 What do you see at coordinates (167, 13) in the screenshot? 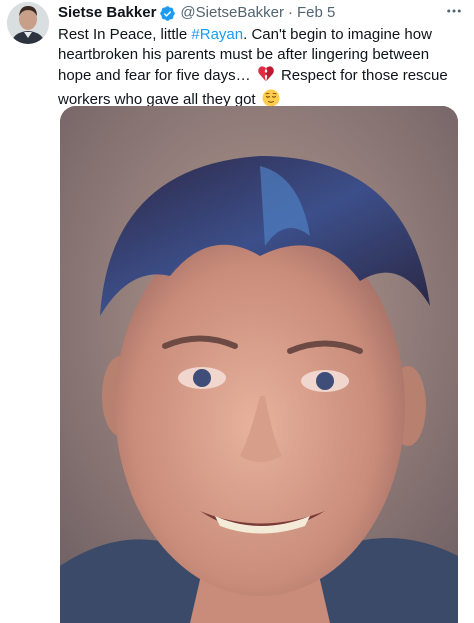
I see `verified-badge-icon` at bounding box center [167, 13].